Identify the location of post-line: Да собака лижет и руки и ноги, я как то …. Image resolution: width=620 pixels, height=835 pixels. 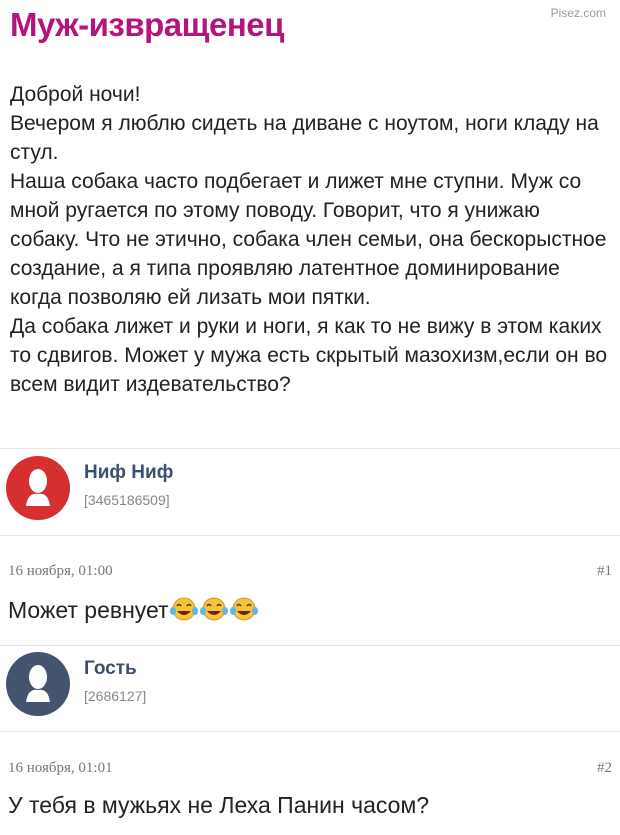
(309, 355).